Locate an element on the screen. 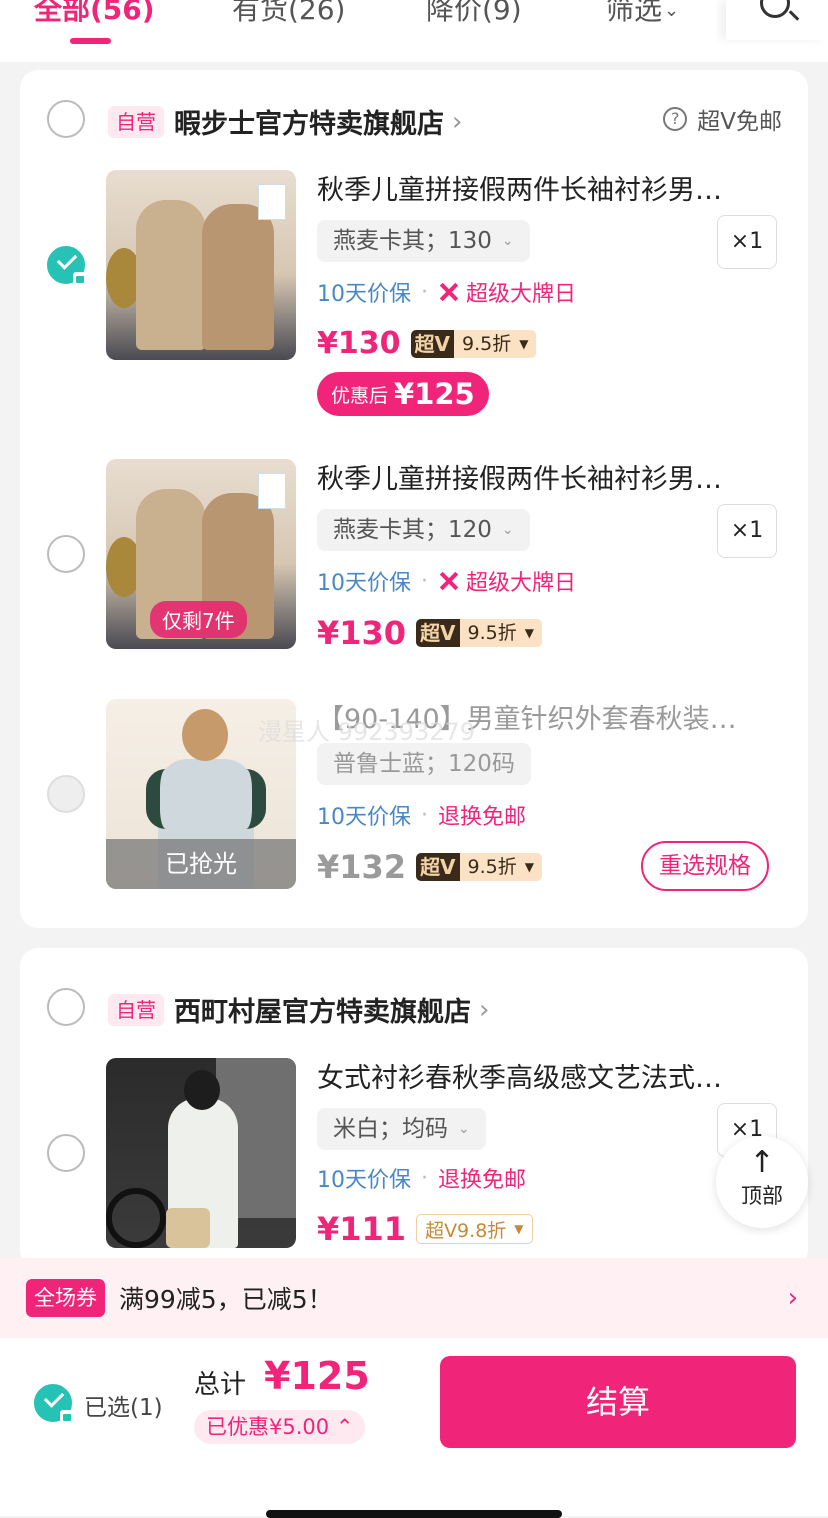 This screenshot has width=828, height=1518. reselect-spec-button: 重选规格 is located at coordinates (705, 866).